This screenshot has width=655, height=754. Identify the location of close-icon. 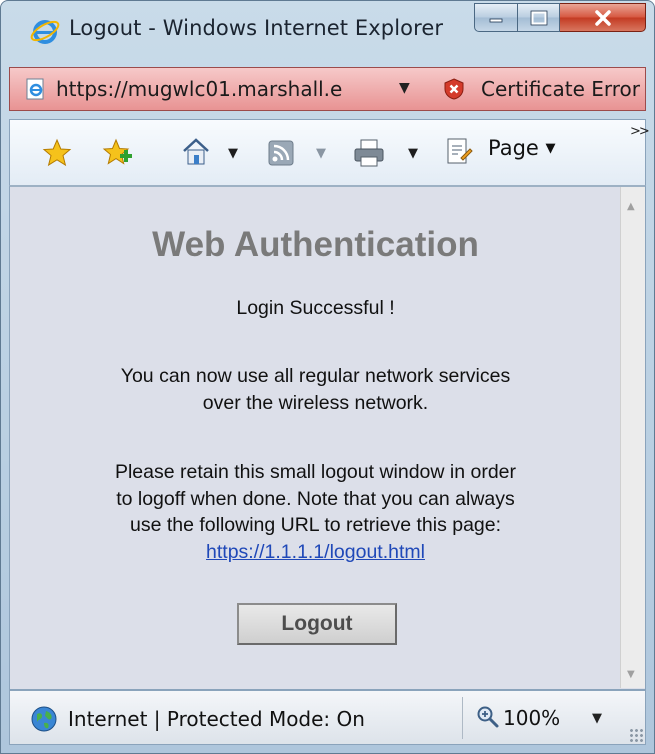
(602, 17).